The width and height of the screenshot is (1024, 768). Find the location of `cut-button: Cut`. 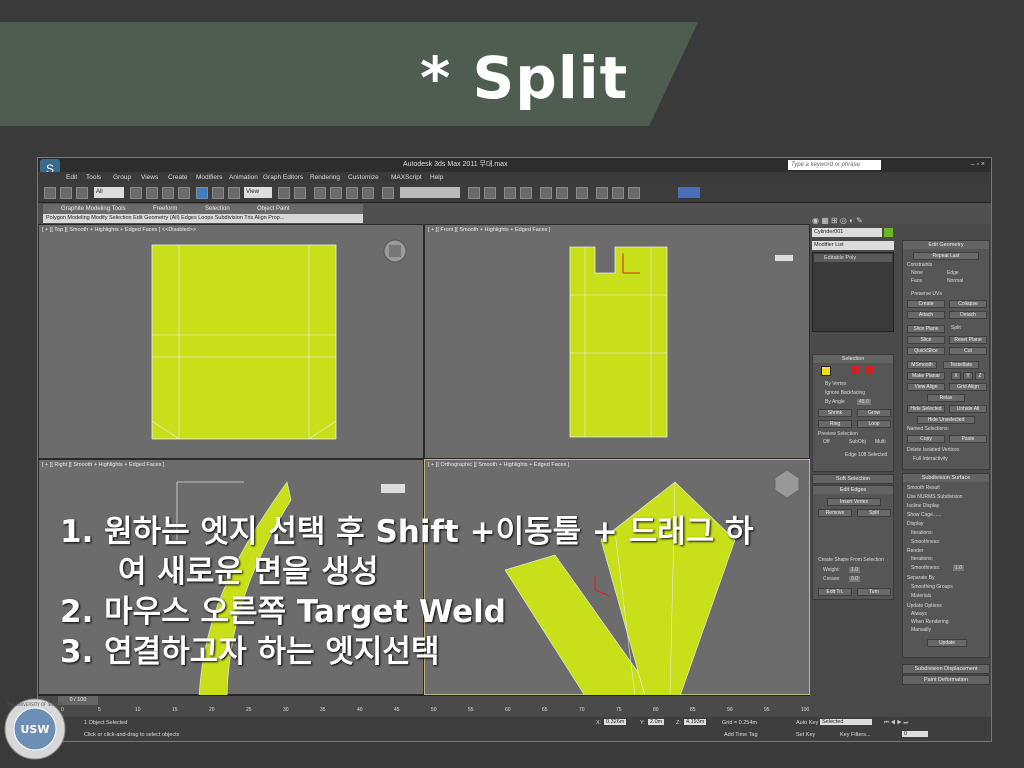

cut-button: Cut is located at coordinates (968, 351).